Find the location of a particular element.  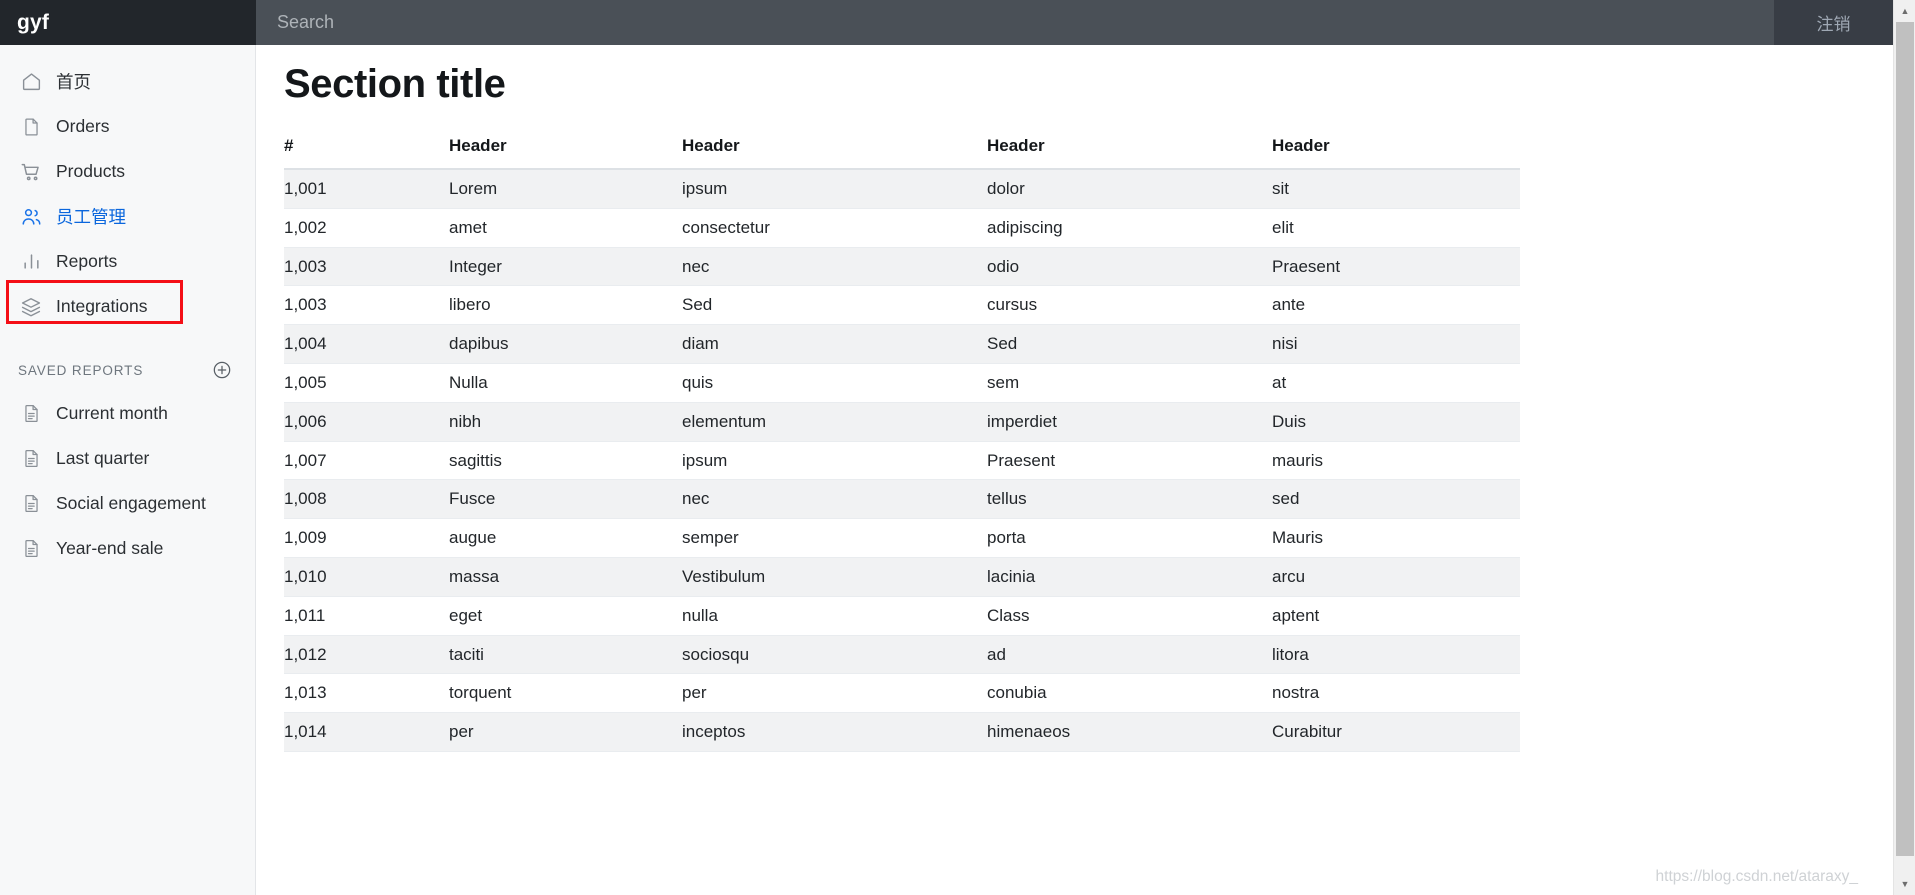

cell-col2: per is located at coordinates (834, 693).